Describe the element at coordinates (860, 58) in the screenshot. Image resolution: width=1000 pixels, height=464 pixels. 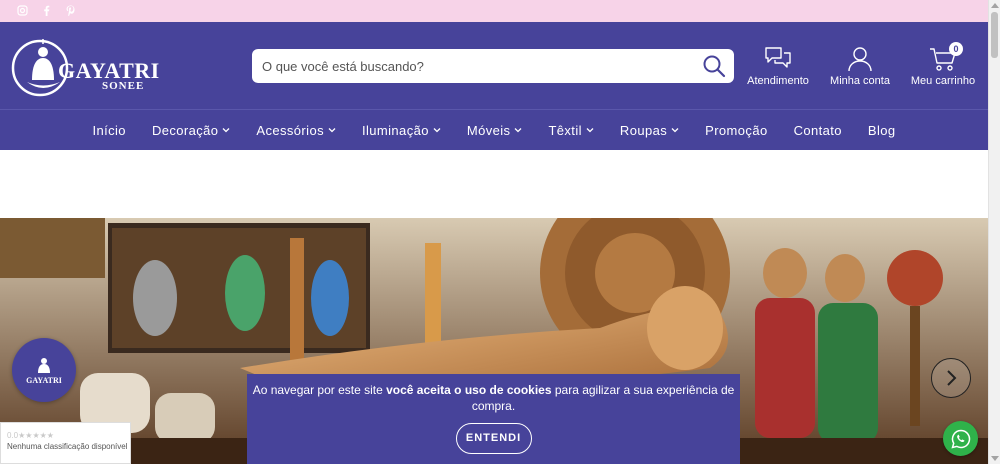
I see `user-icon` at that location.